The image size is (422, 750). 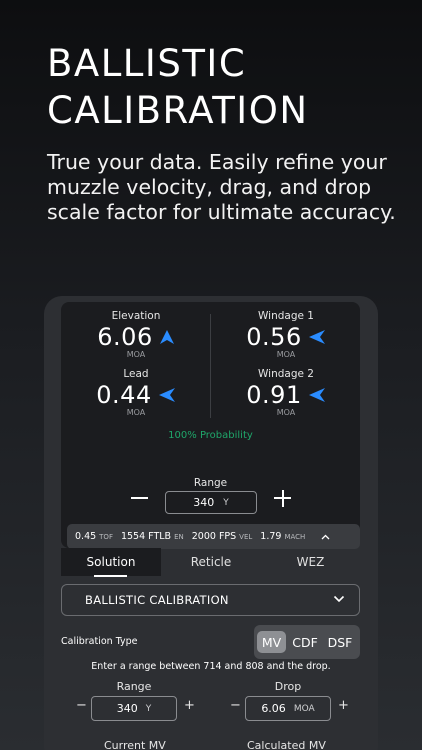 I want to click on range-label: Range, so click(x=210, y=483).